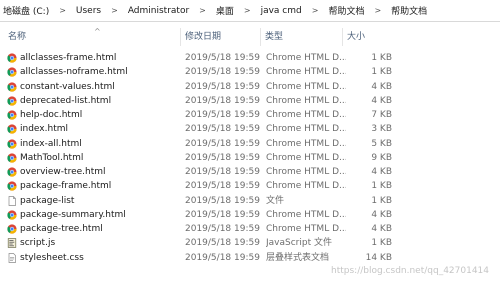  What do you see at coordinates (51, 143) in the screenshot?
I see `file-name: index-all.html` at bounding box center [51, 143].